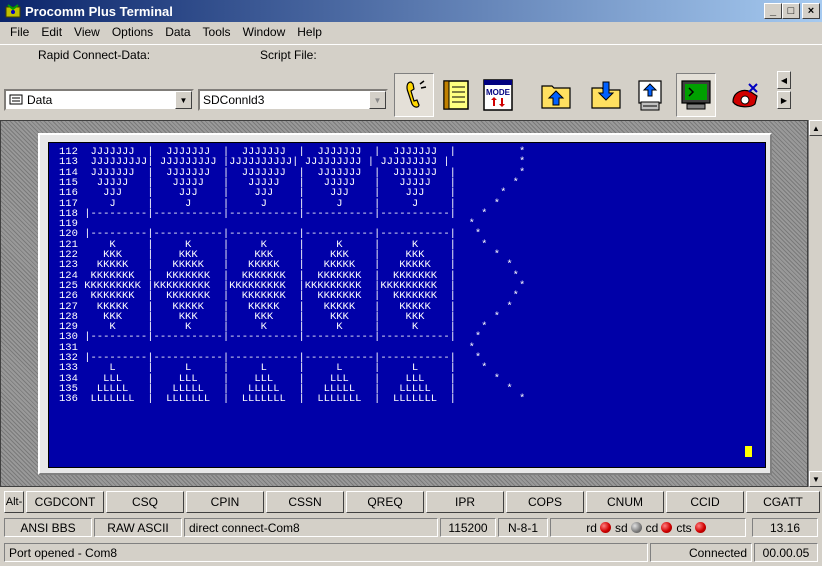 This screenshot has width=822, height=566. I want to click on menu-data: Data, so click(177, 32).